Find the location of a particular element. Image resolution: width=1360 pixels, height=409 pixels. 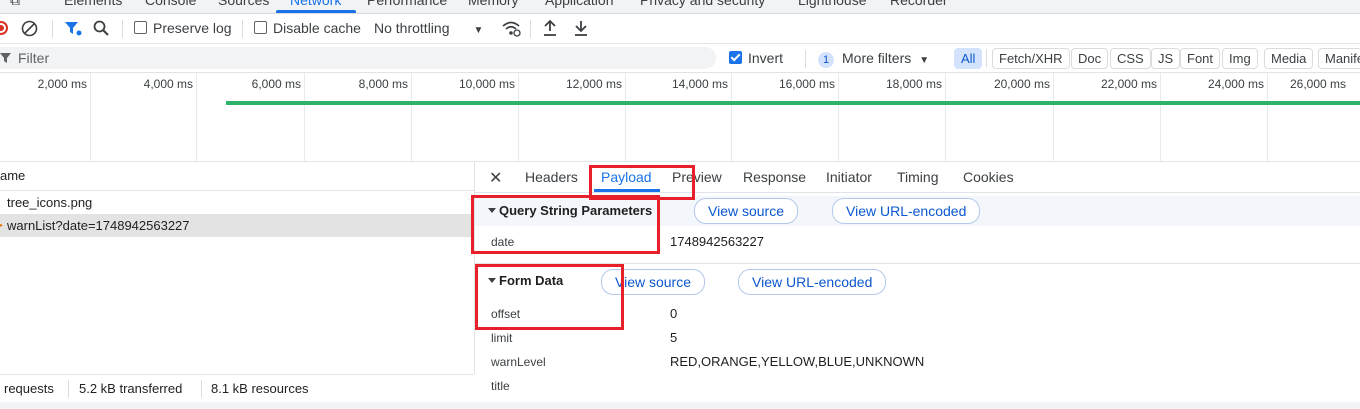

invert-label: Invert is located at coordinates (766, 58).